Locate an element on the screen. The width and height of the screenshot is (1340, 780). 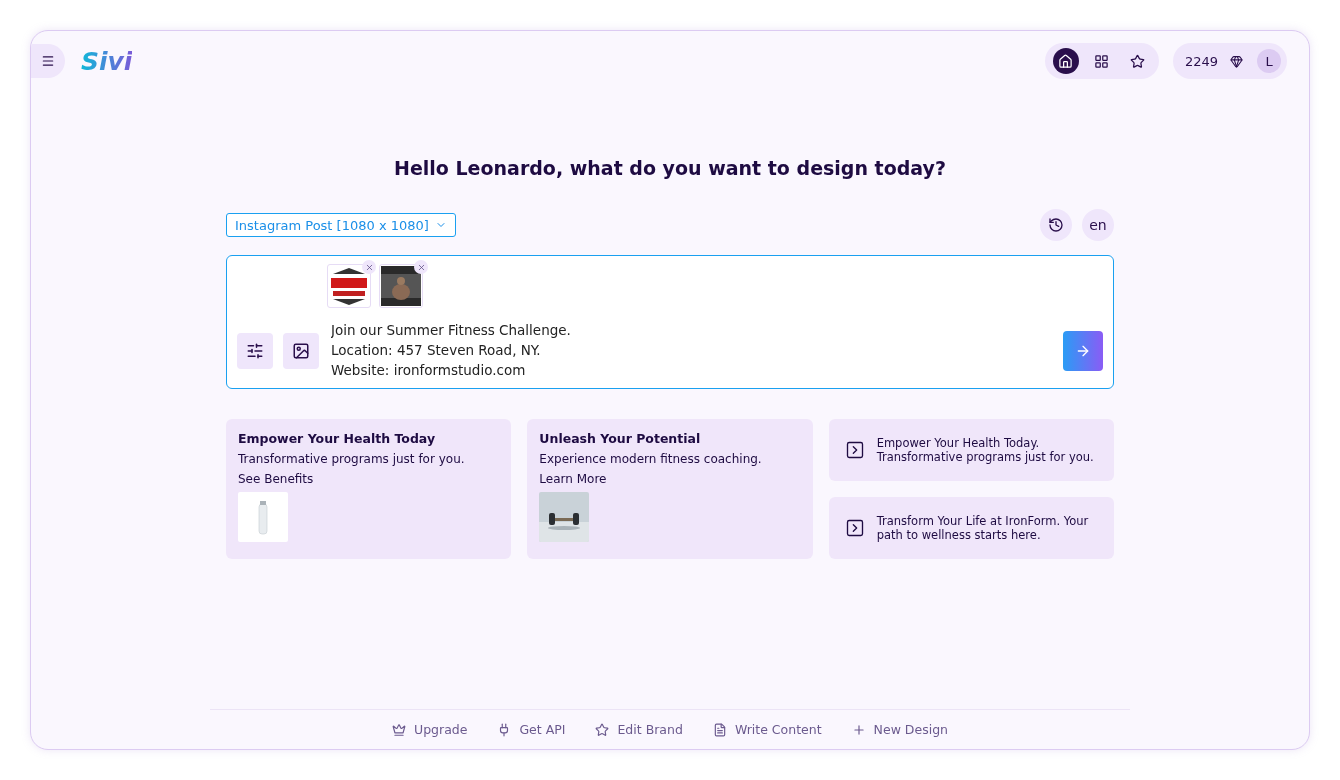
arrow-right-icon is located at coordinates (1083, 351).